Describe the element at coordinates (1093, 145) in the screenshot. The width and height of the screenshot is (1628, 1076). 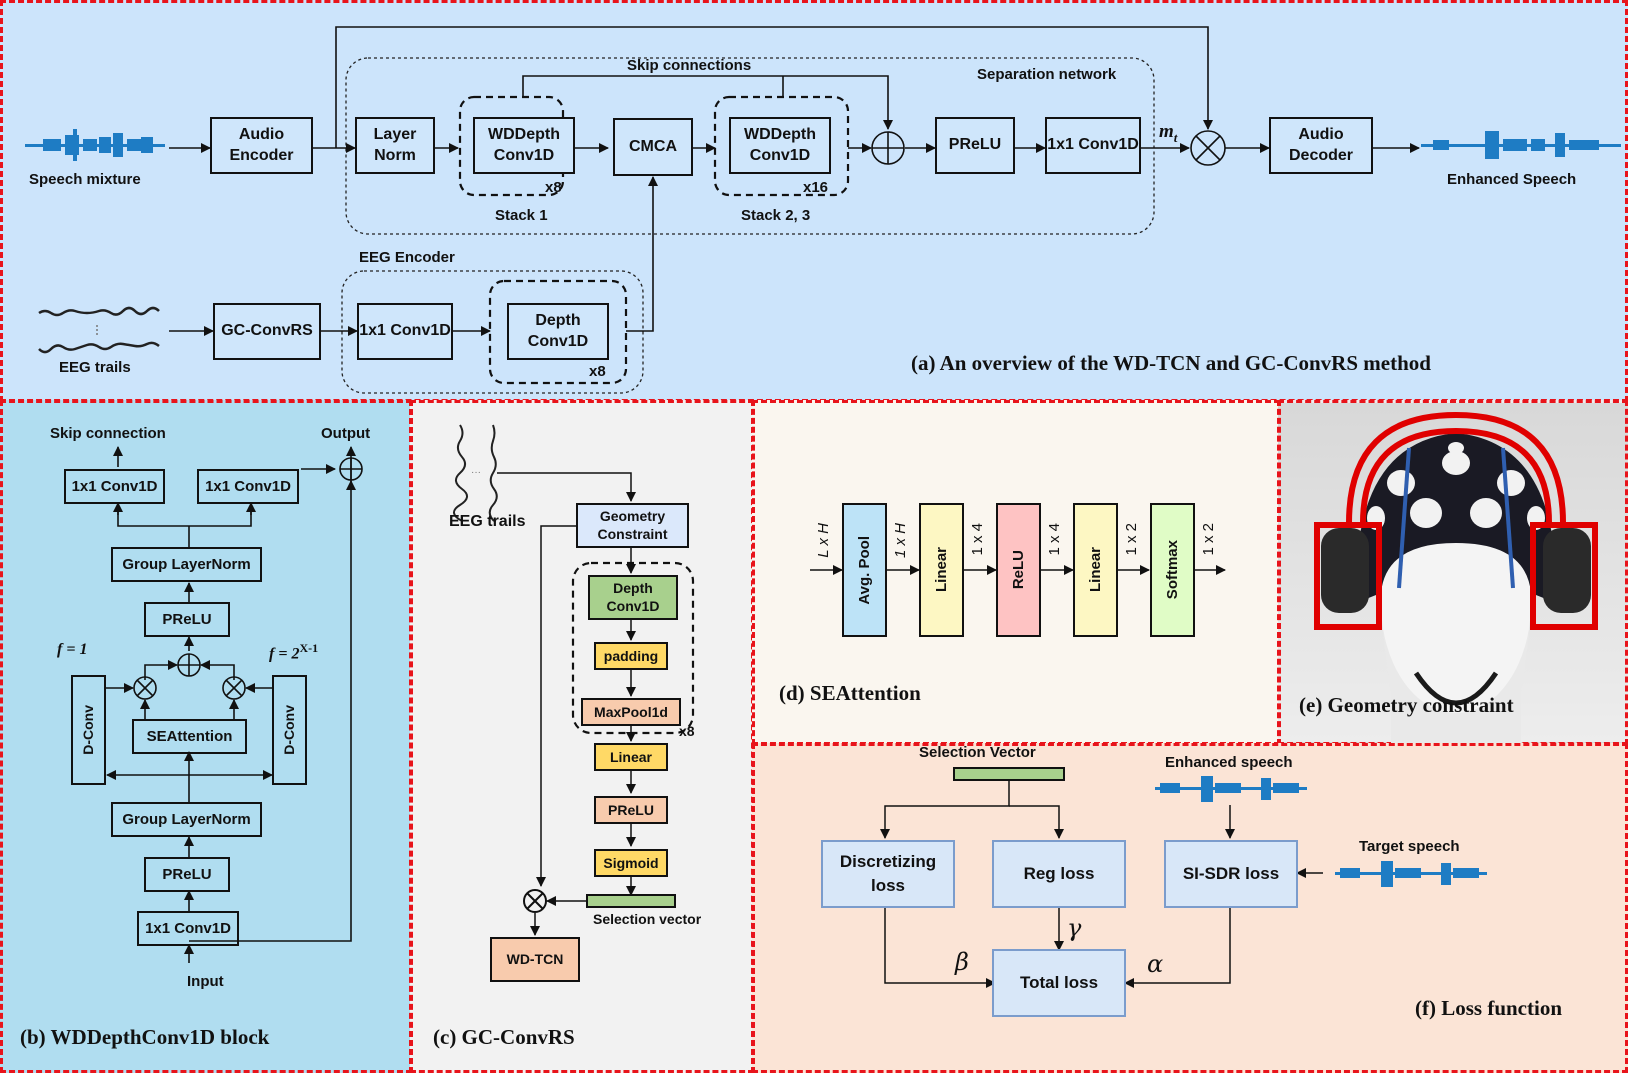
I see `conv1x1-block: 1x1 Conv1D` at that location.